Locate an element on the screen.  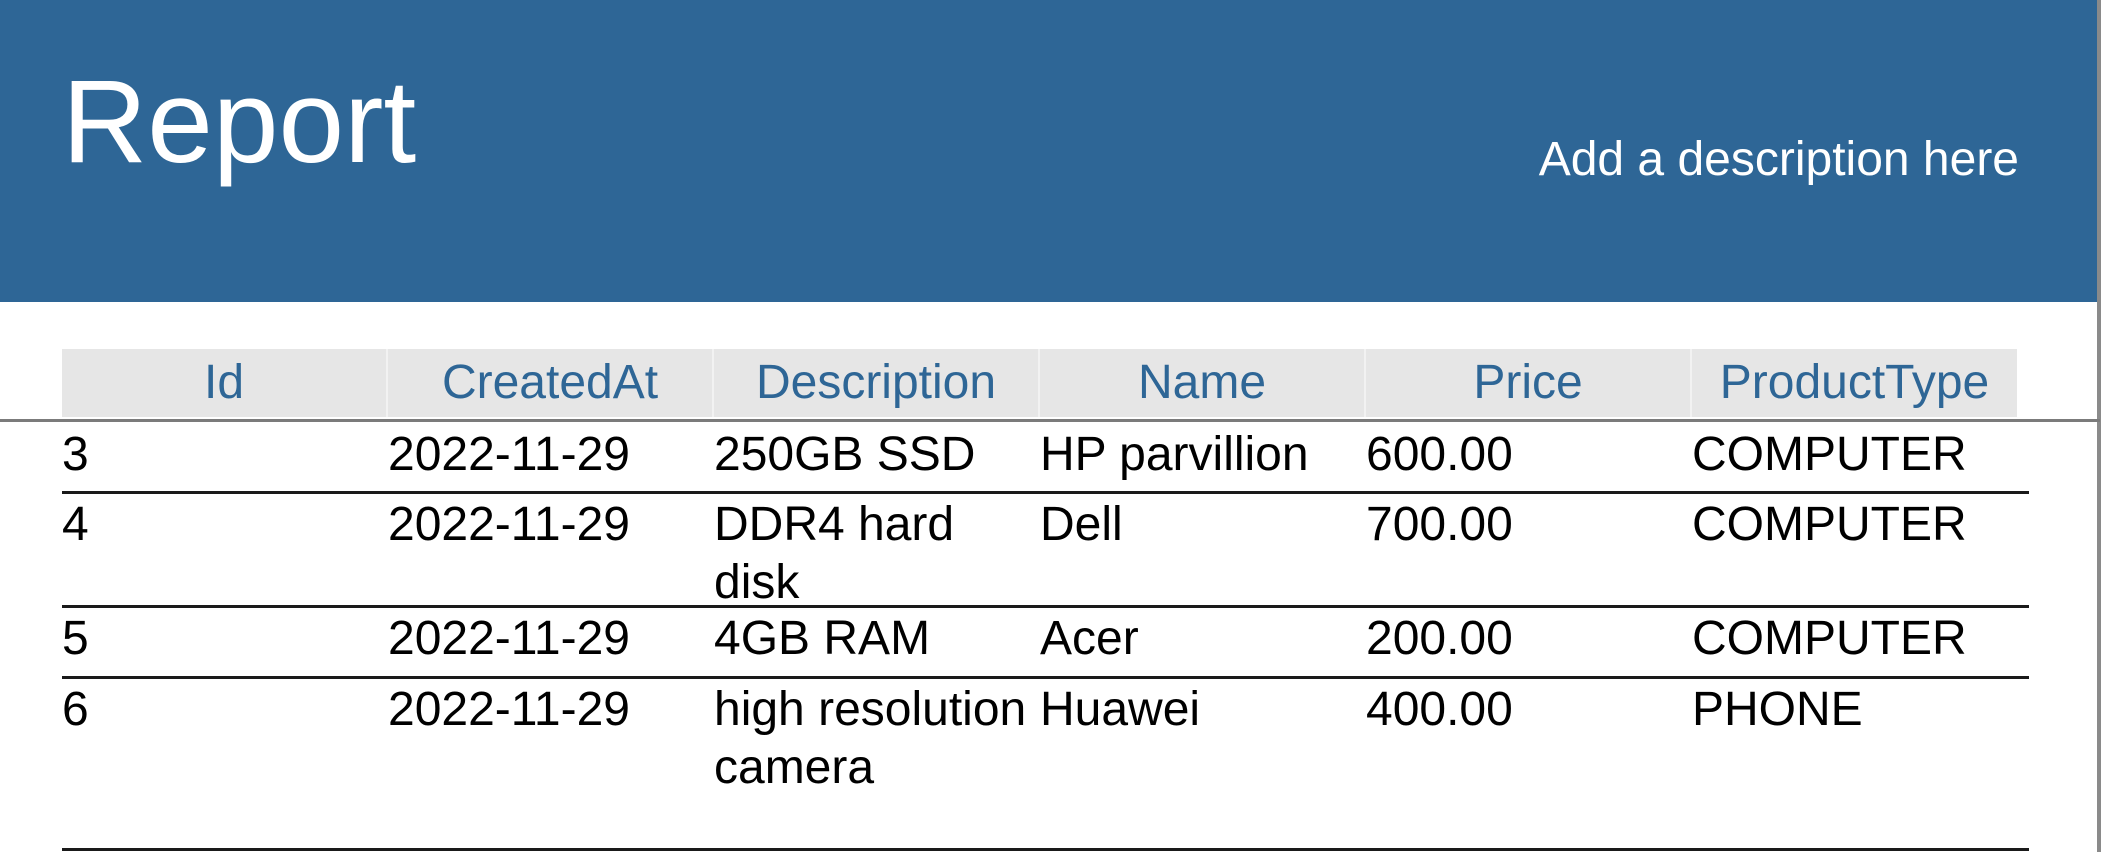
cell-id: 5 is located at coordinates (75, 638).